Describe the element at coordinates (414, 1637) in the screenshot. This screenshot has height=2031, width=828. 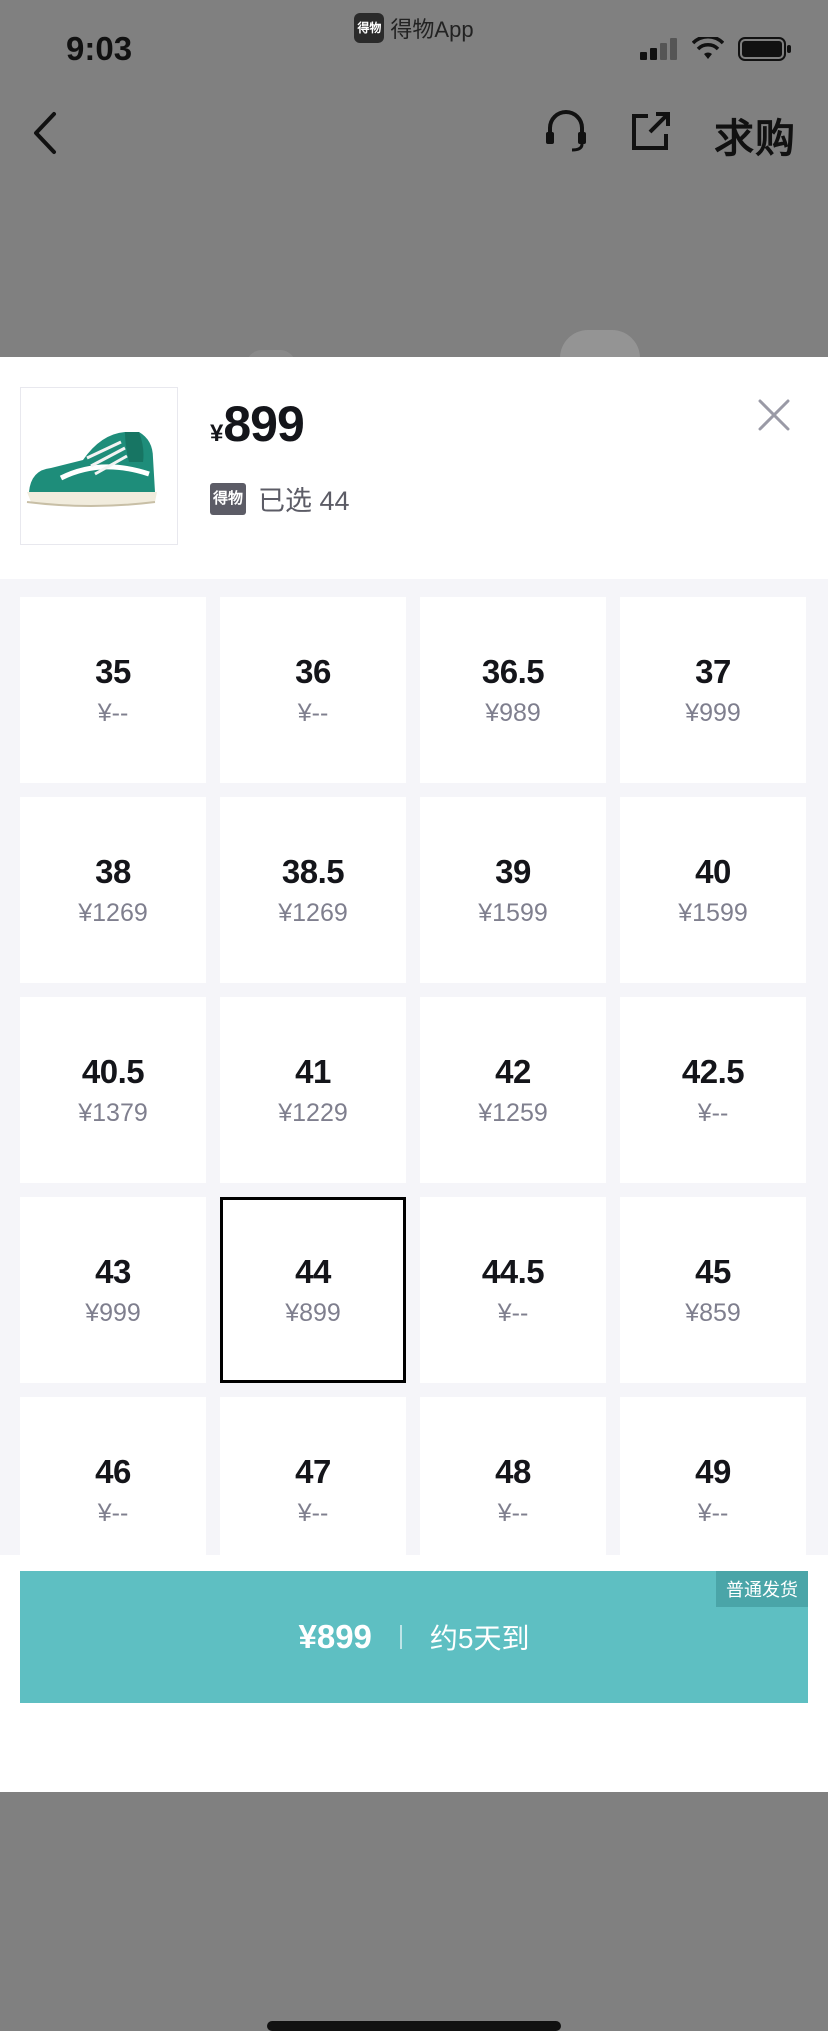
I see `buy-button: ¥899 约5天到 普通发货` at that location.